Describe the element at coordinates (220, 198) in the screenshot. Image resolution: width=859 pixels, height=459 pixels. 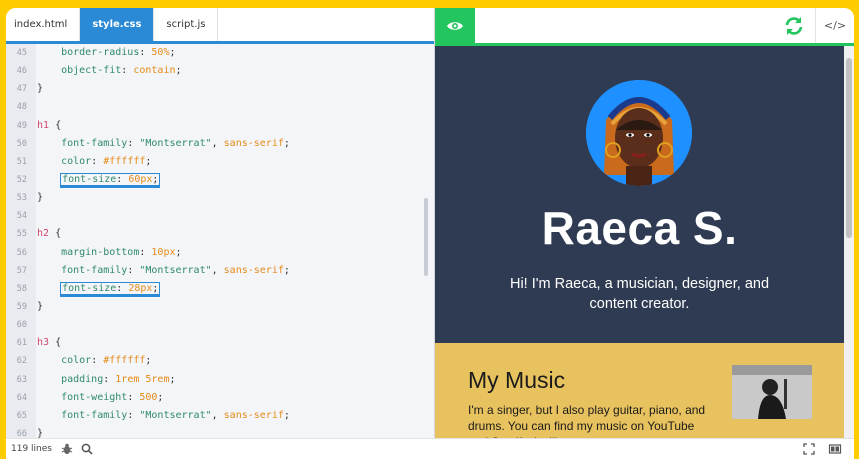
I see `code-line: 53}` at that location.